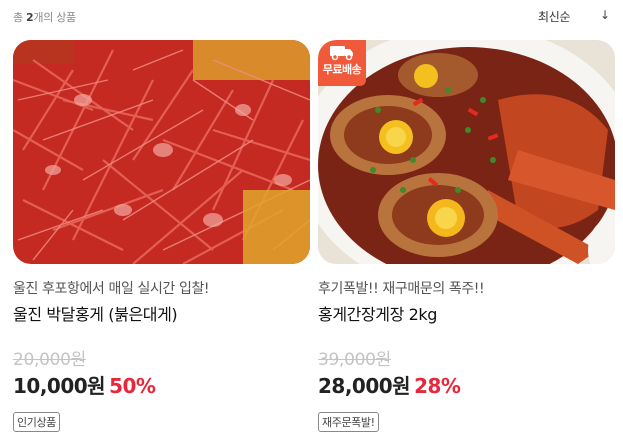  I want to click on sale-price-row: 10,000원 50%, so click(84, 384).